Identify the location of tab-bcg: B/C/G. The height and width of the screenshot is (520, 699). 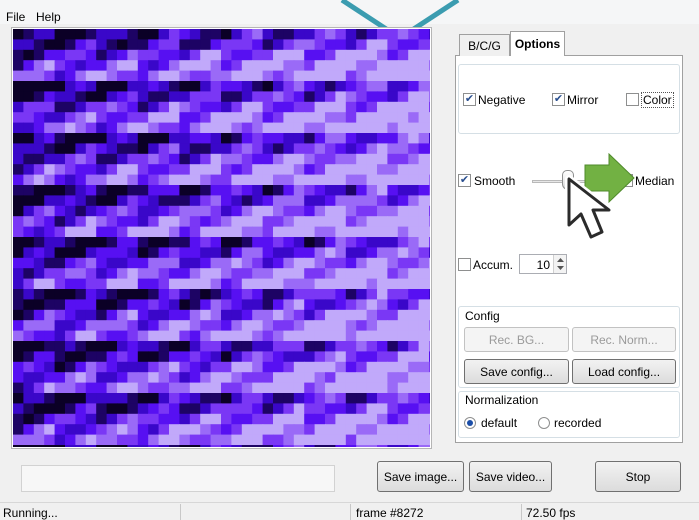
(484, 45).